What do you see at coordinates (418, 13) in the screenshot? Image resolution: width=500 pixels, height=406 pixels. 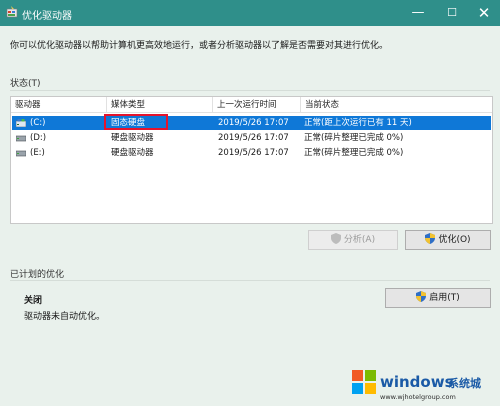 I see `minimize-button: —` at bounding box center [418, 13].